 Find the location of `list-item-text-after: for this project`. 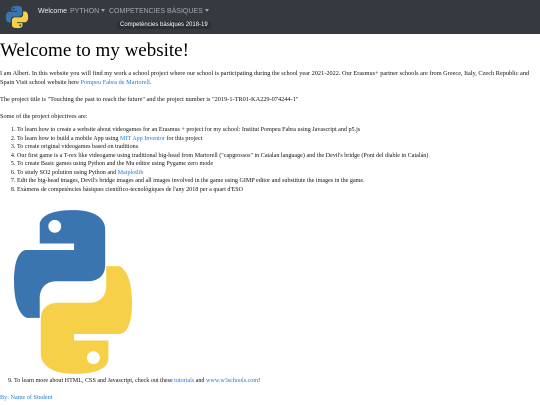

list-item-text-after: for this project is located at coordinates (183, 138).